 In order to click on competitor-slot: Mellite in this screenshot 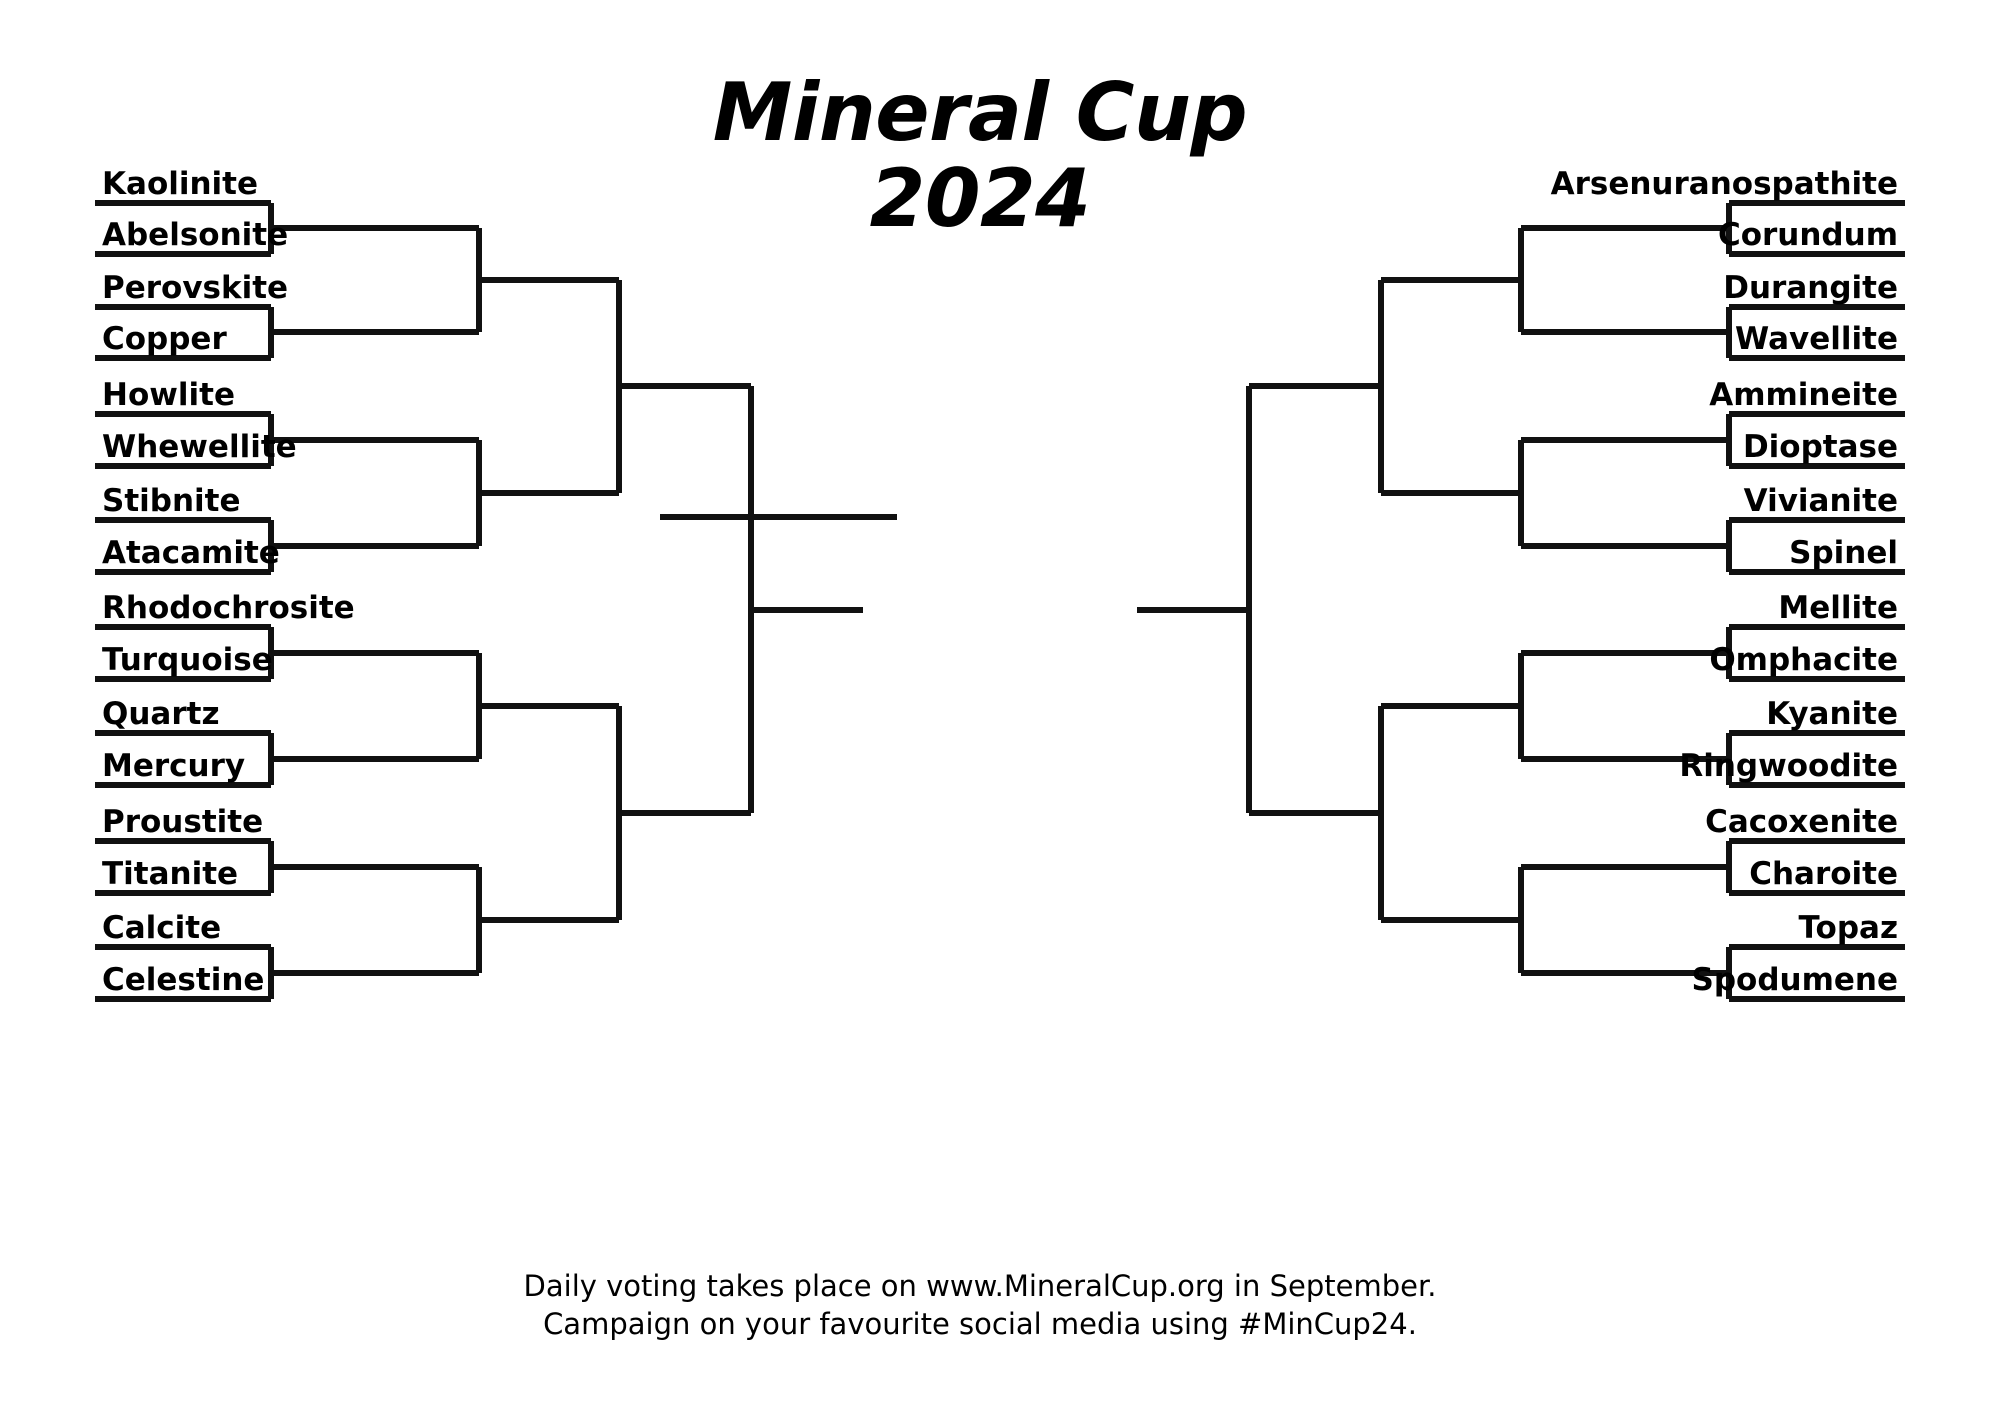, I will do `click(949, 608)`.